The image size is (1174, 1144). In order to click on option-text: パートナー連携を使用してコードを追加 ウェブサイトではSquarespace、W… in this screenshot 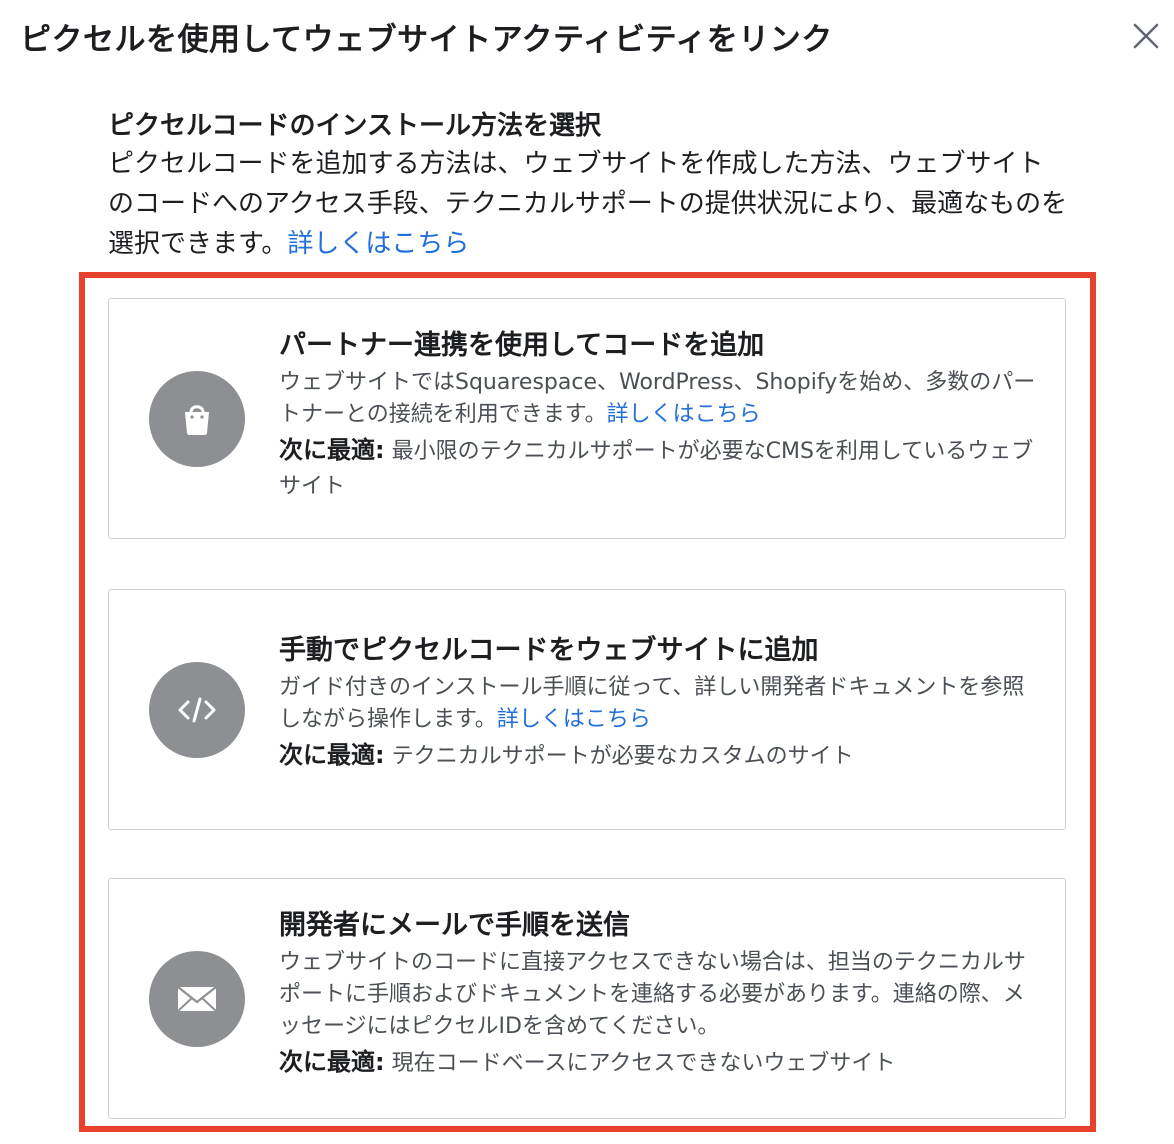, I will do `click(659, 415)`.